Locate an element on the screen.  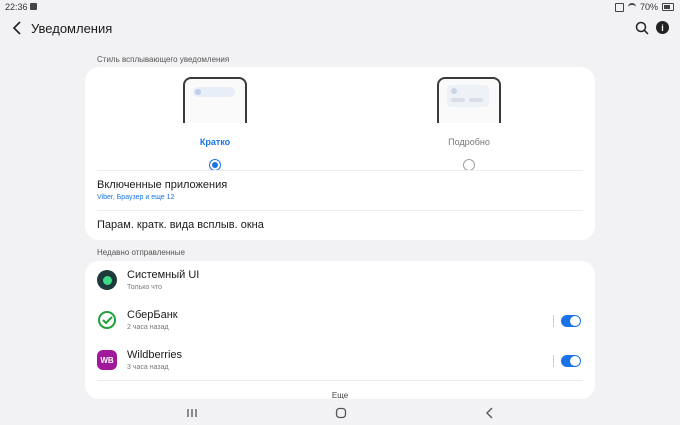
style-label-detailed: Подробно is located at coordinates (469, 142).